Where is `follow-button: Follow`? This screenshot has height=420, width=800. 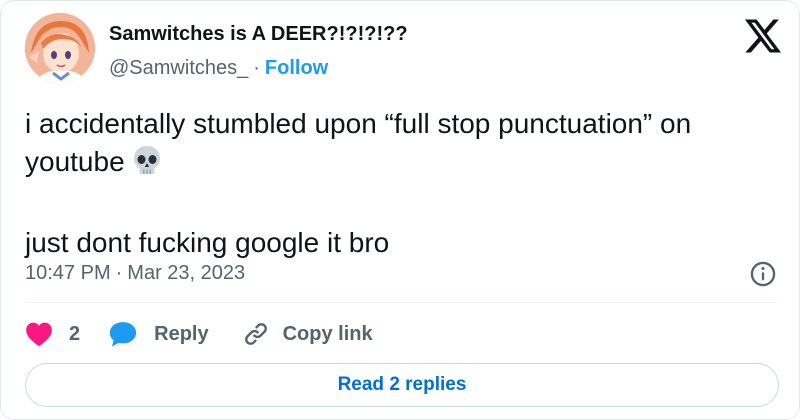
follow-button: Follow is located at coordinates (296, 68).